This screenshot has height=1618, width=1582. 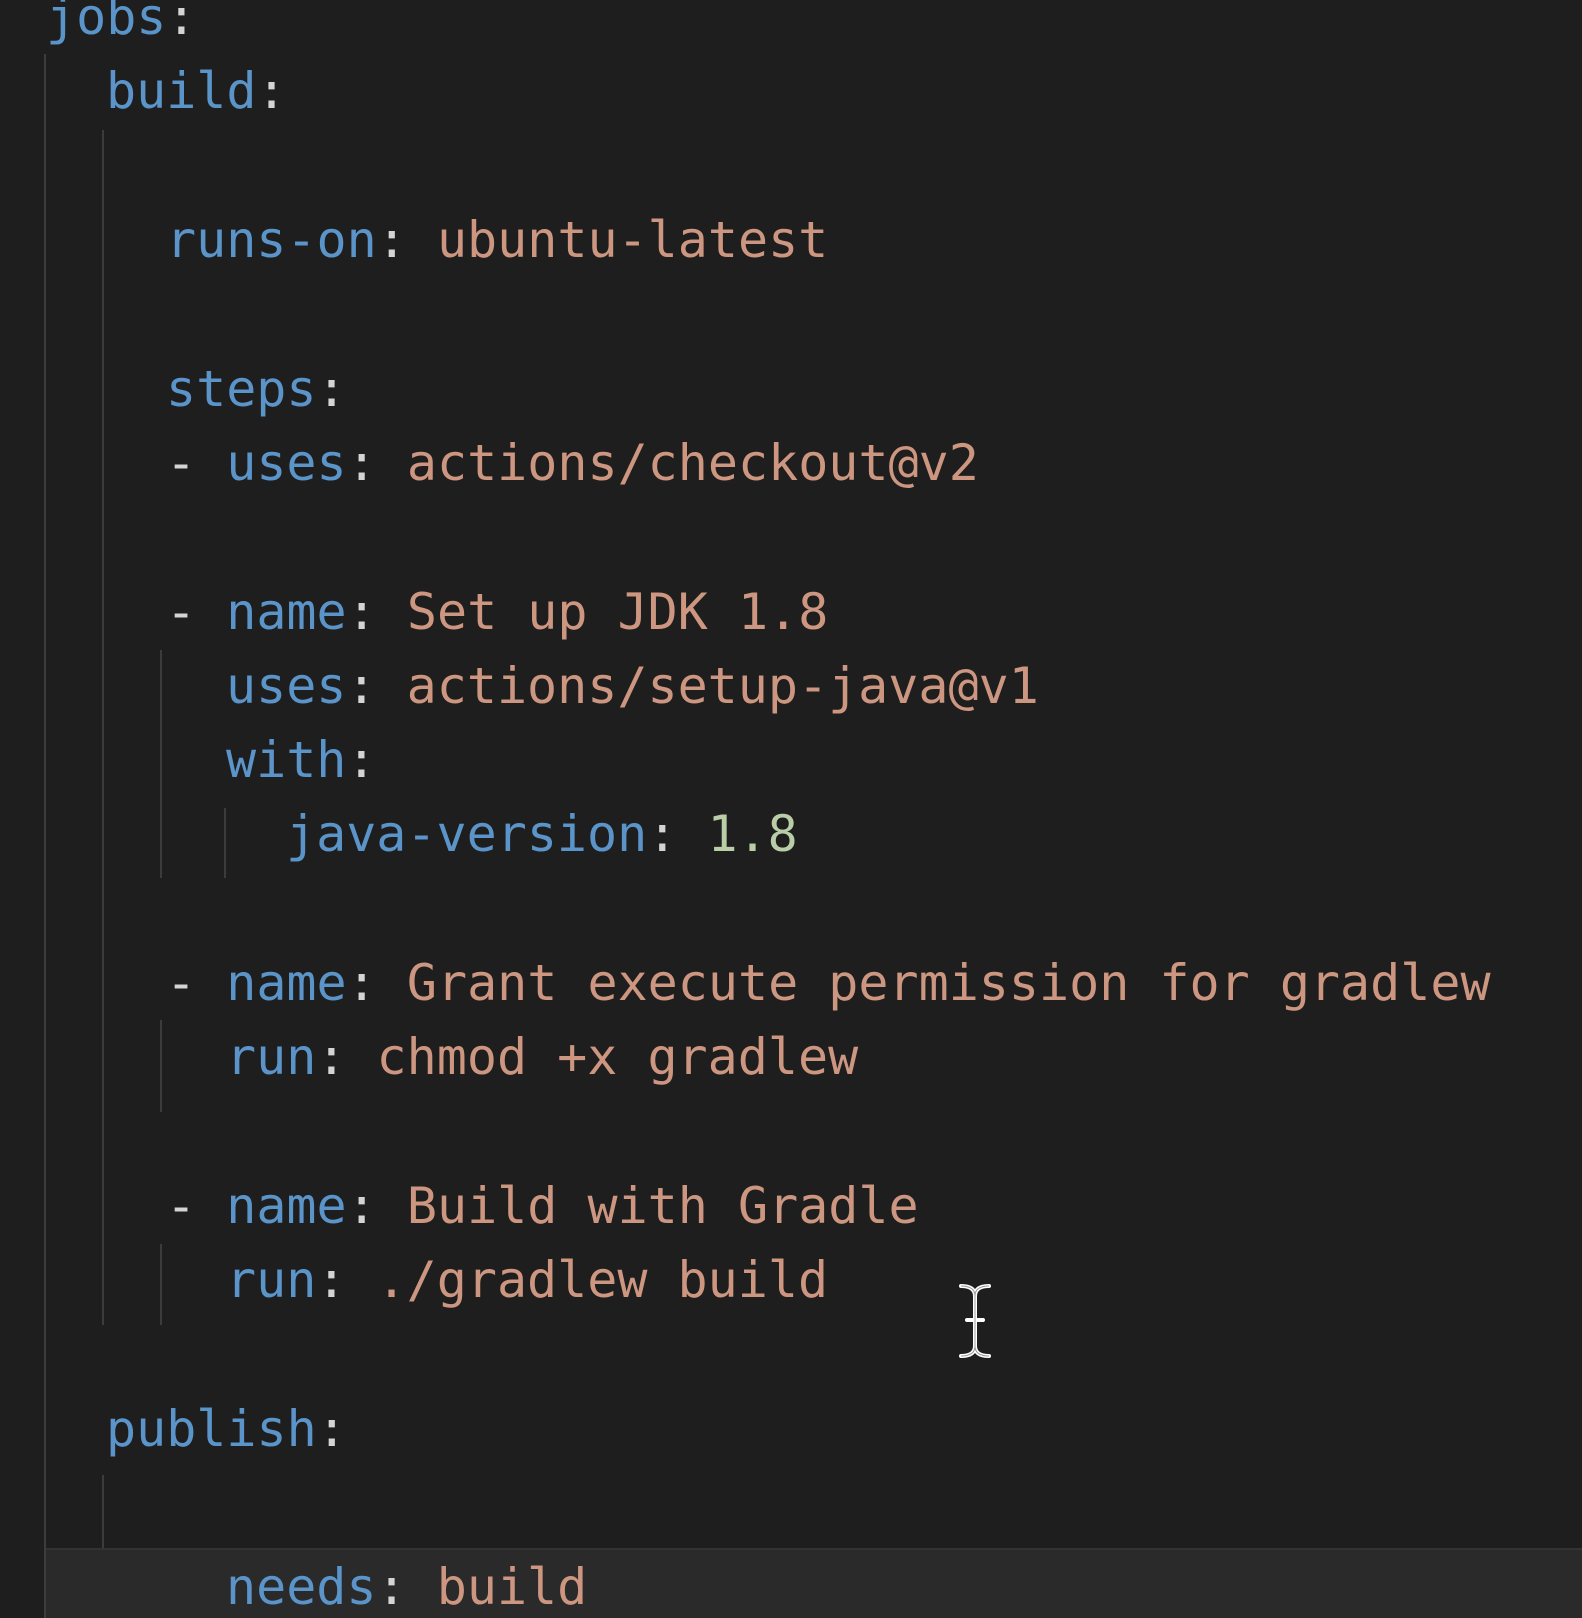 What do you see at coordinates (181, 91) in the screenshot?
I see `yaml-key: build` at bounding box center [181, 91].